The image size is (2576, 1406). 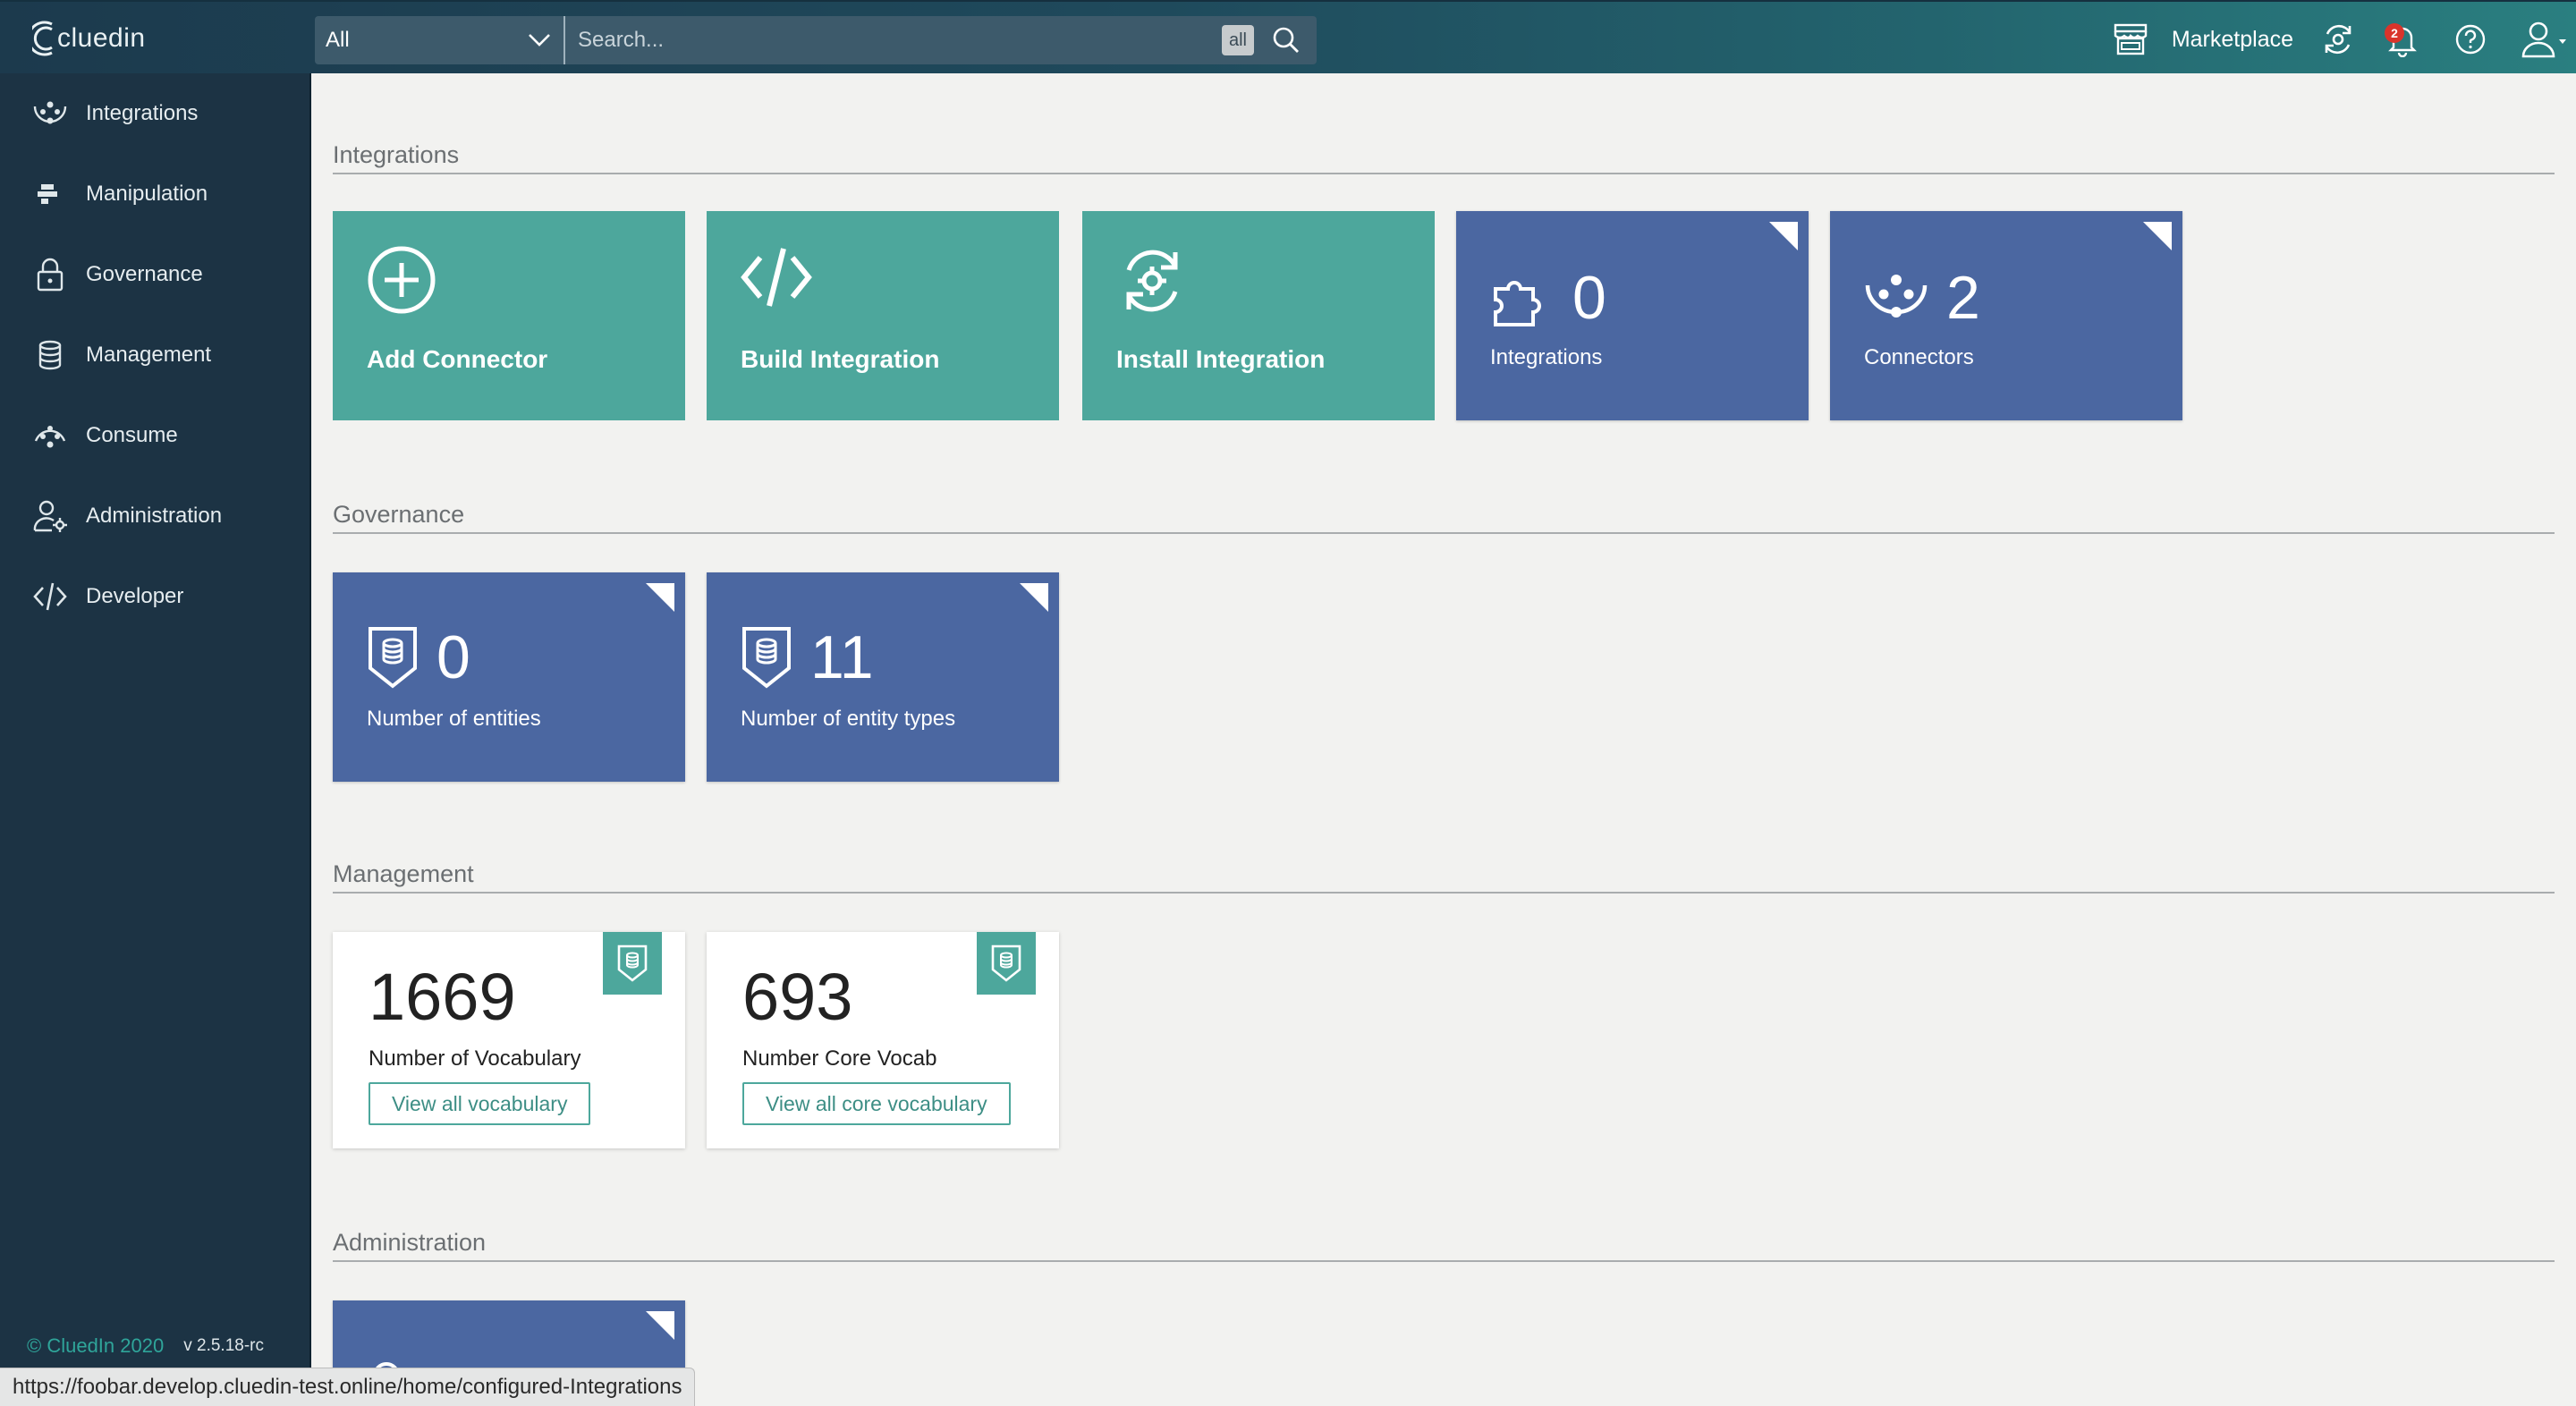 What do you see at coordinates (402, 280) in the screenshot?
I see `plus-circle-icon` at bounding box center [402, 280].